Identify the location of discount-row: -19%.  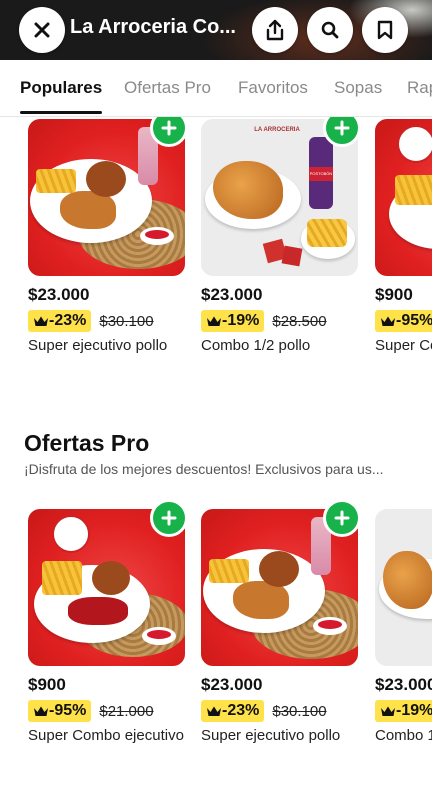
(403, 711).